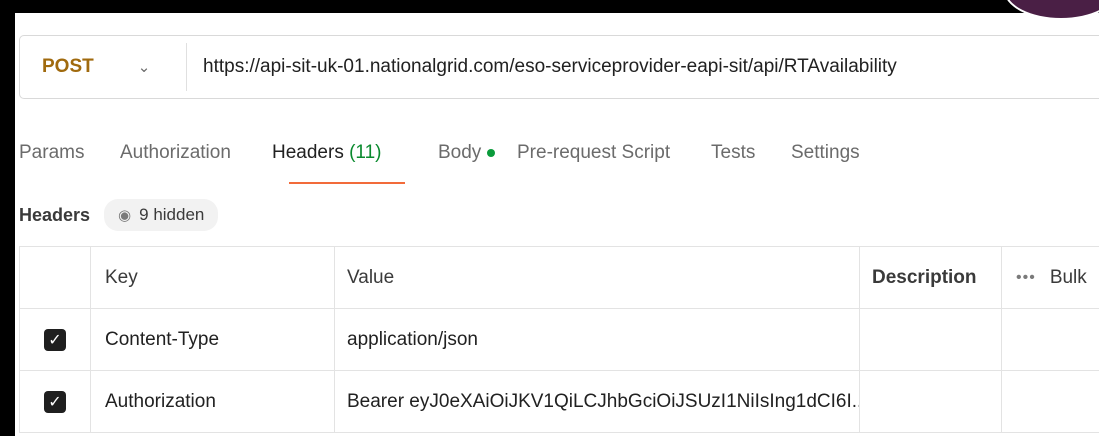 Image resolution: width=1099 pixels, height=436 pixels. I want to click on hidden-headers-toggle: ◉ 9 hidden, so click(161, 215).